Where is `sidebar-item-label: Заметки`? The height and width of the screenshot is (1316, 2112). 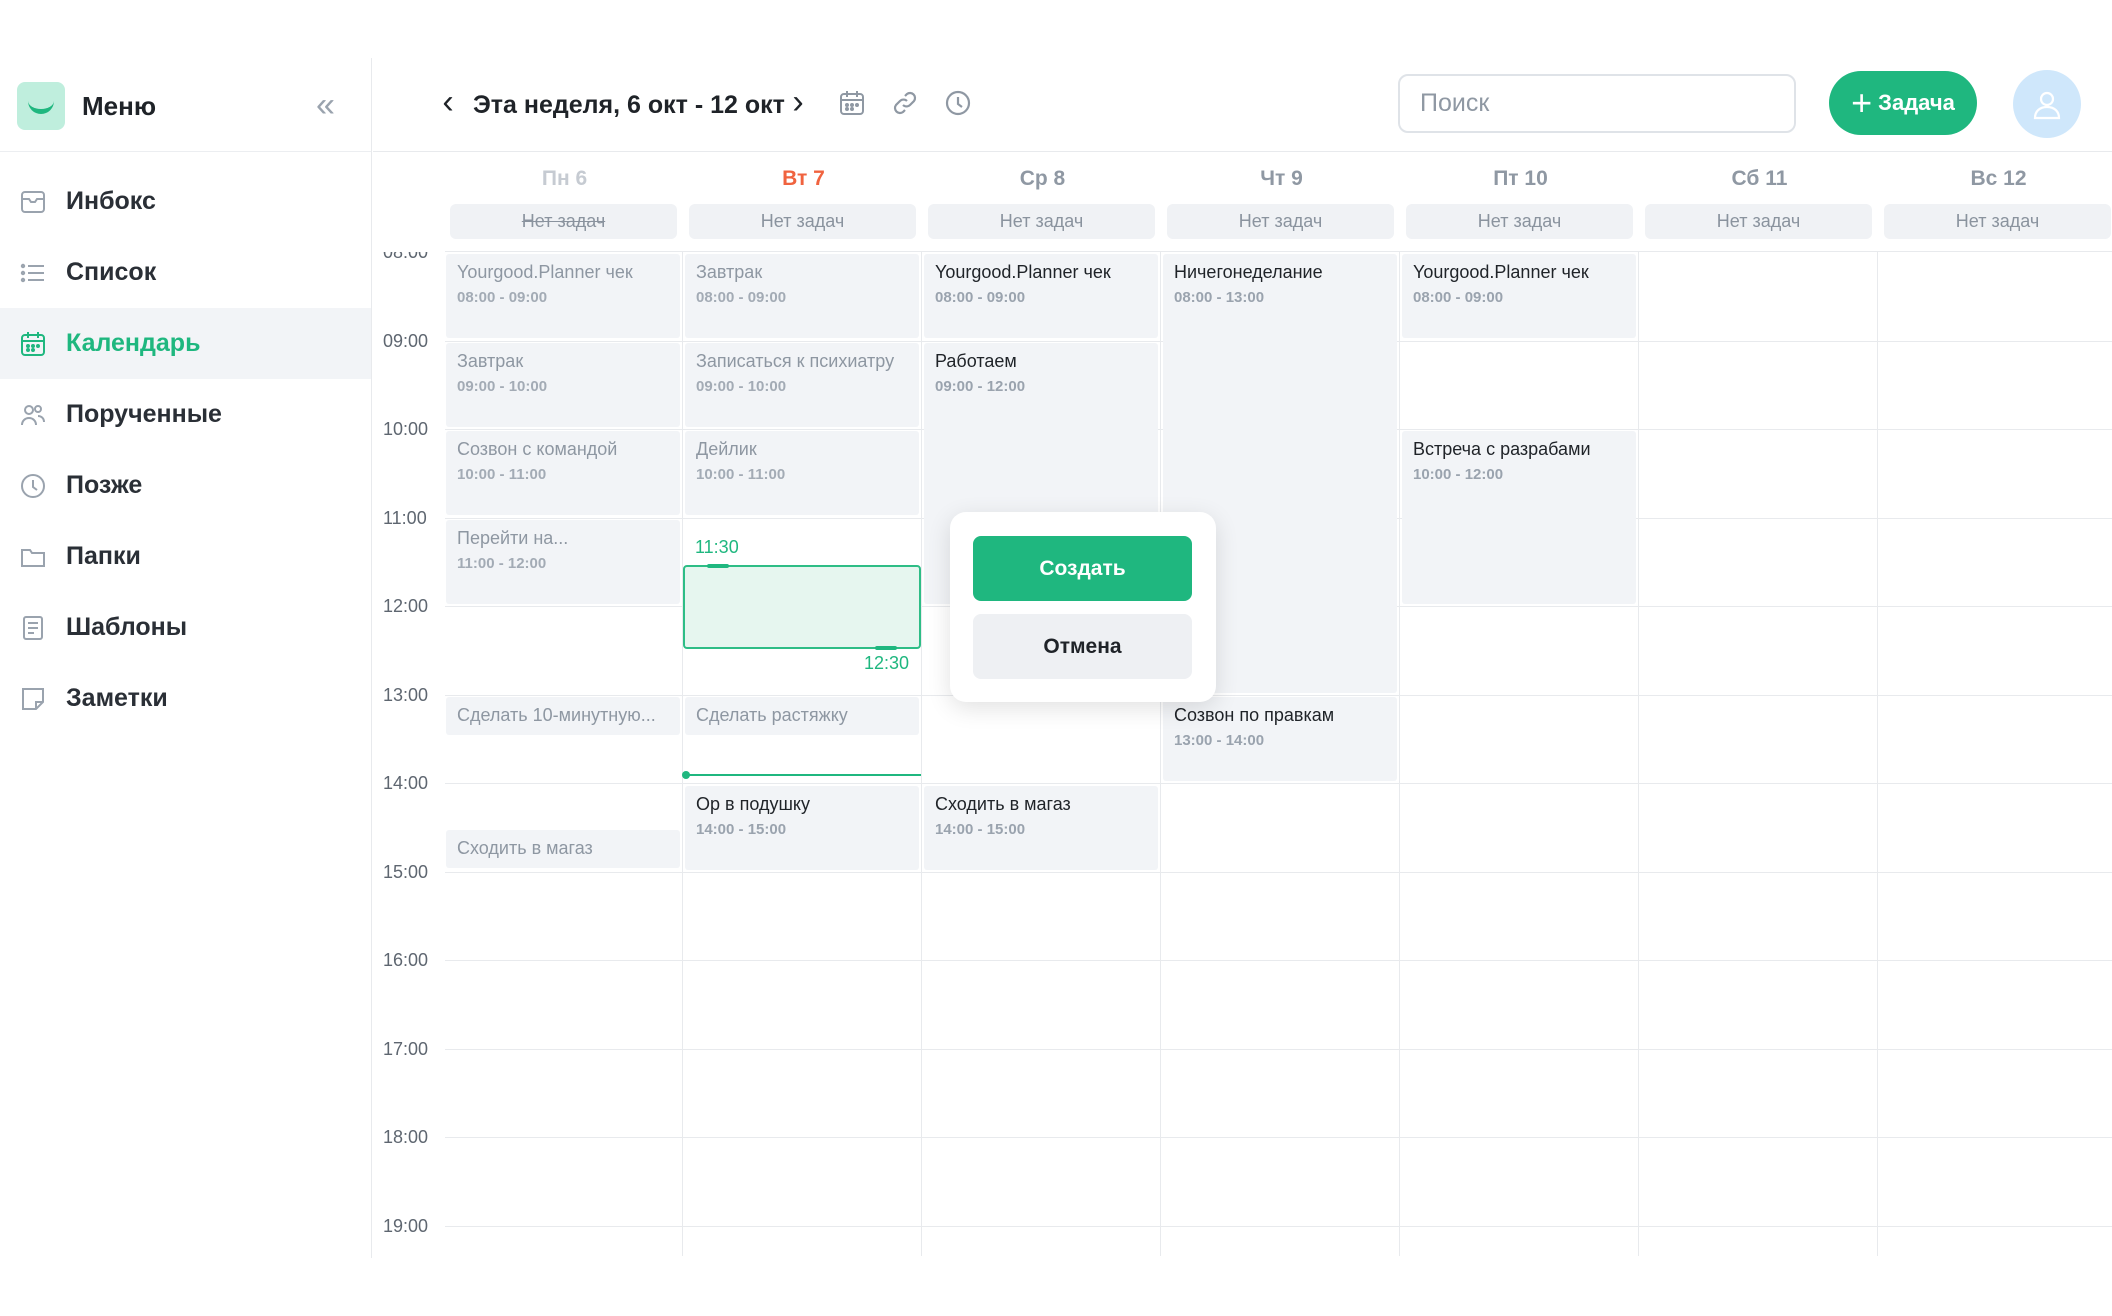
sidebar-item-label: Заметки is located at coordinates (117, 698).